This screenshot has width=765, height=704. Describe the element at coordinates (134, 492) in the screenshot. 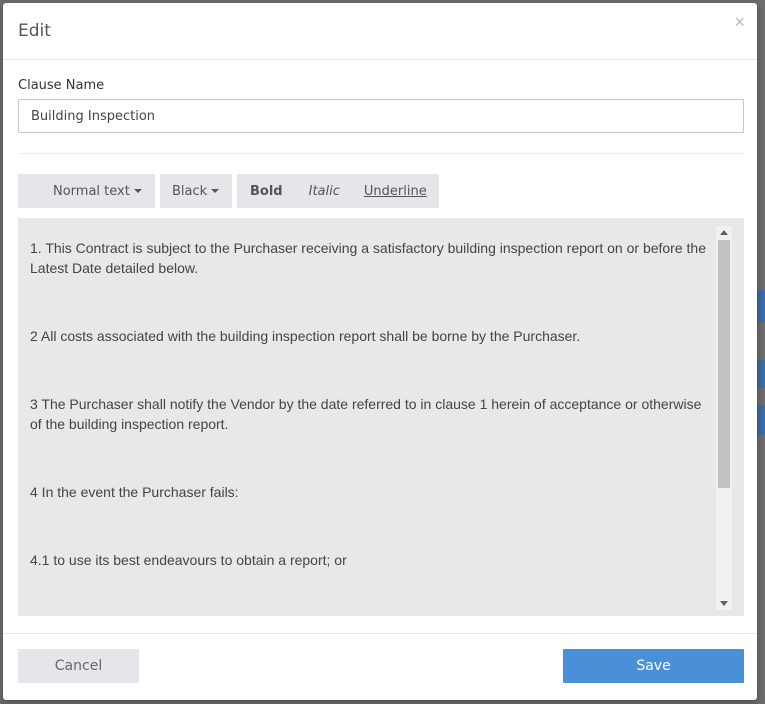

I see `paragraph: 4 In the event the Purchaser fails:` at that location.